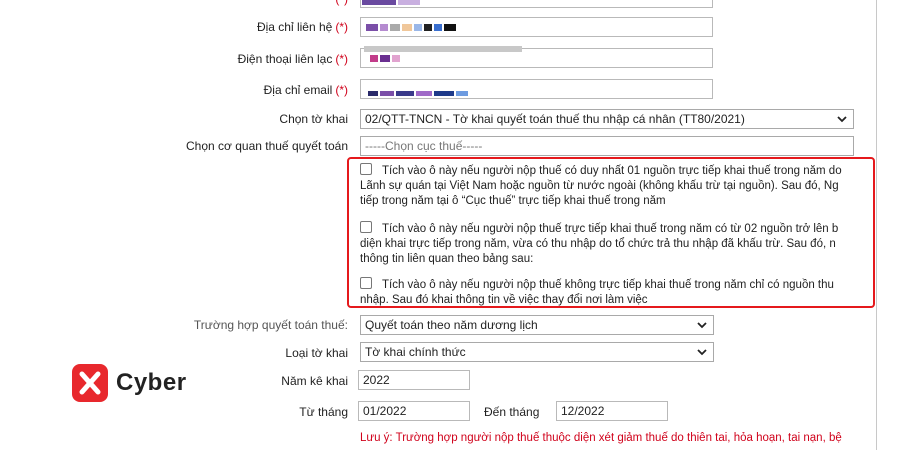 The image size is (900, 450). I want to click on email-label: Địa chỉ email (*), so click(305, 90).